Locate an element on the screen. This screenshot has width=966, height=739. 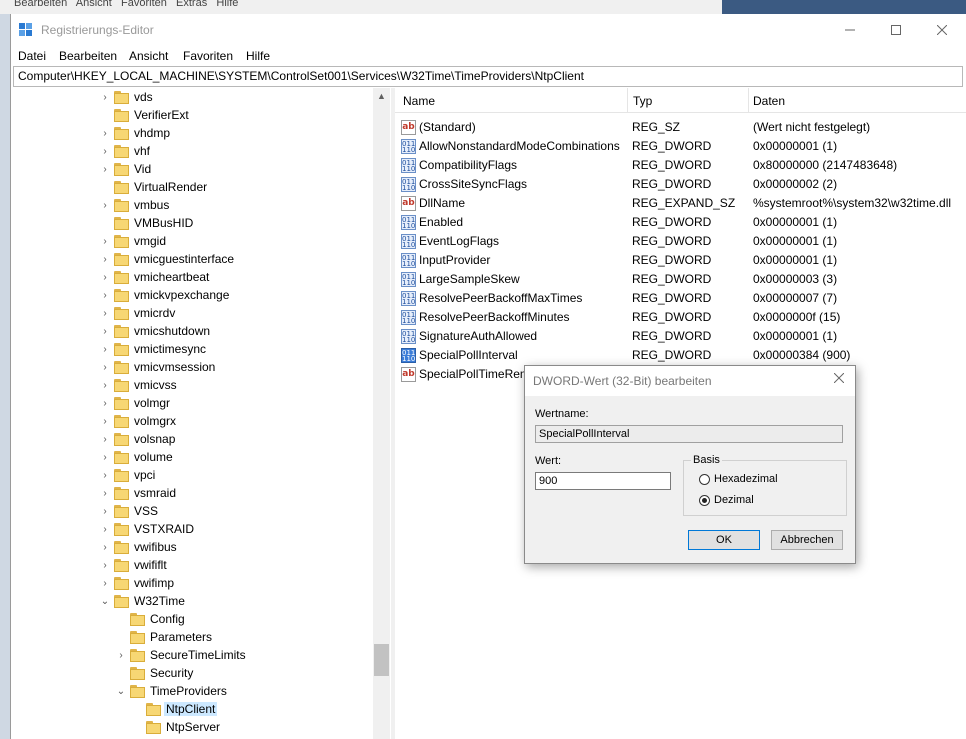
tree-item: › vsmraid is located at coordinates (191, 494).